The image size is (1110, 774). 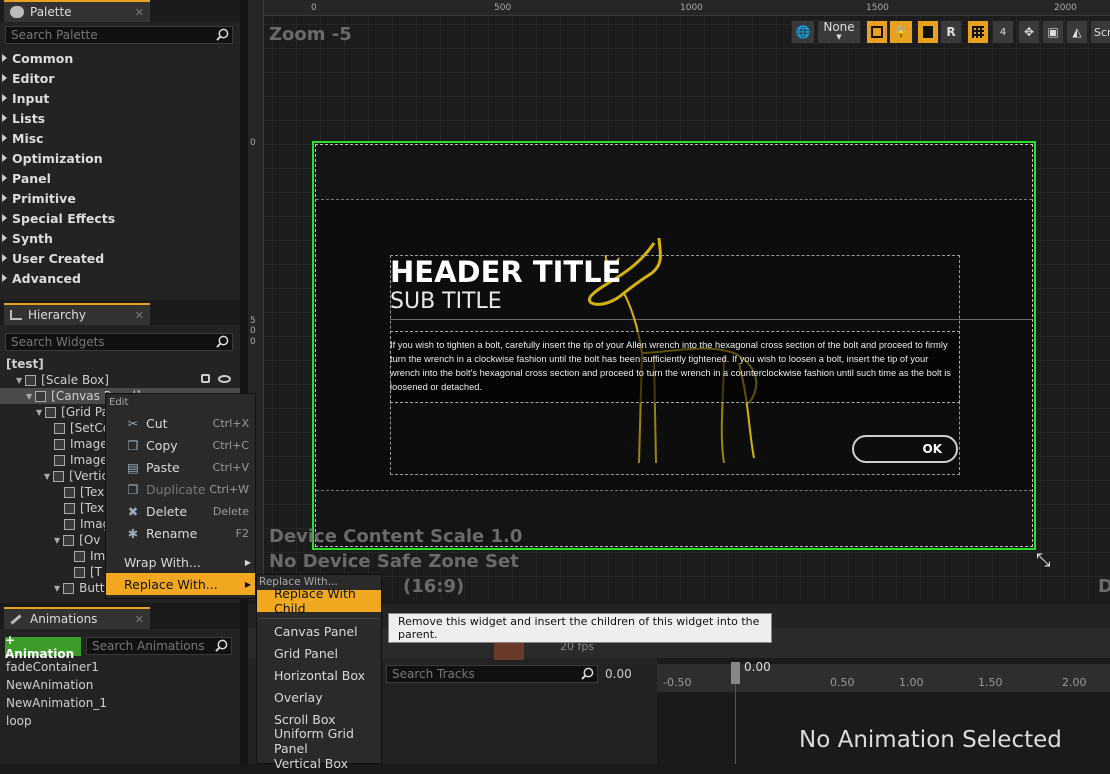 I want to click on playhead-handle, so click(x=735, y=673).